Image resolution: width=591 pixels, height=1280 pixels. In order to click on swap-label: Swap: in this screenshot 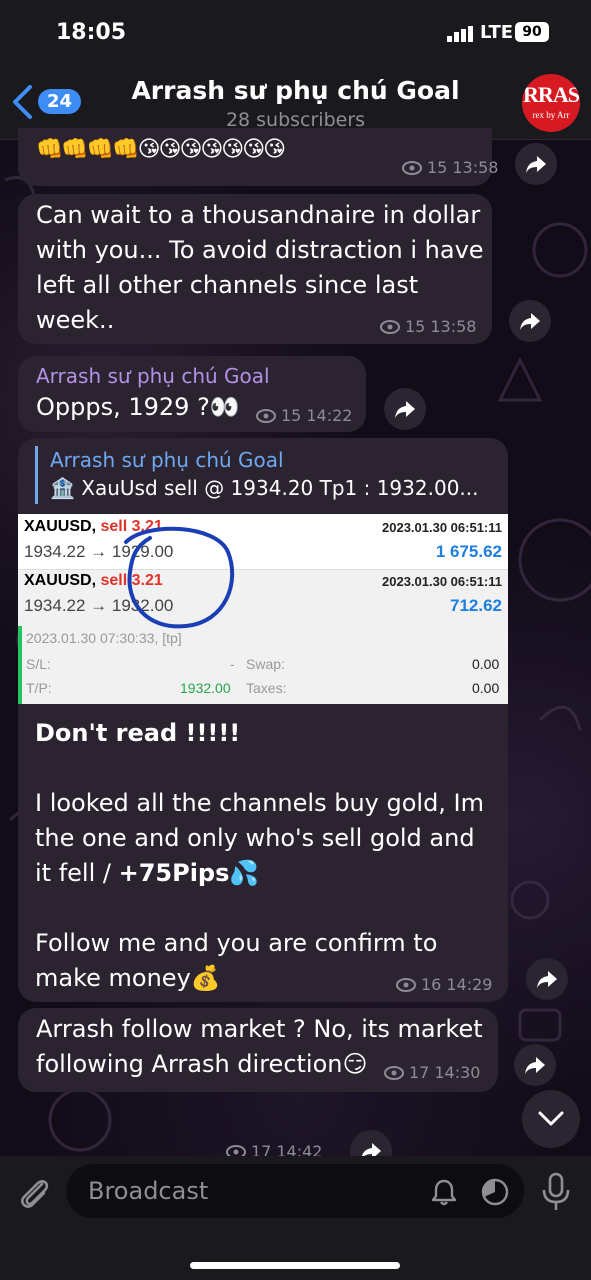, I will do `click(265, 664)`.